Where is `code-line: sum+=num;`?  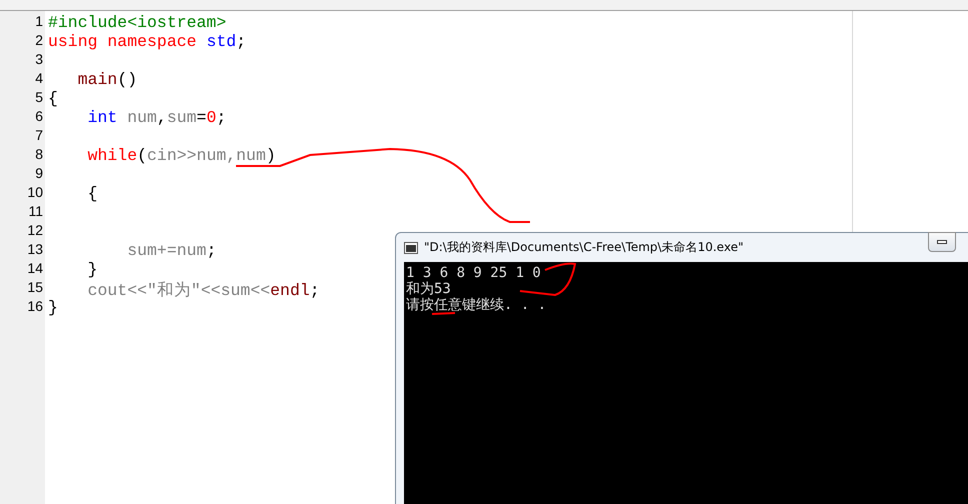
code-line: sum+=num; is located at coordinates (171, 250).